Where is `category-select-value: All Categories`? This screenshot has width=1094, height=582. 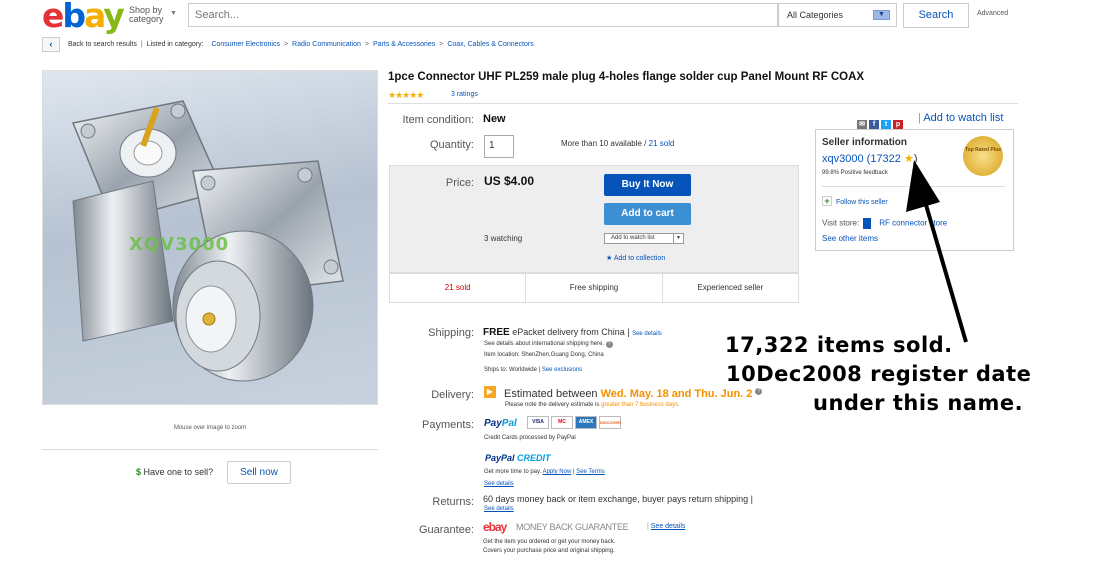 category-select-value: All Categories is located at coordinates (815, 15).